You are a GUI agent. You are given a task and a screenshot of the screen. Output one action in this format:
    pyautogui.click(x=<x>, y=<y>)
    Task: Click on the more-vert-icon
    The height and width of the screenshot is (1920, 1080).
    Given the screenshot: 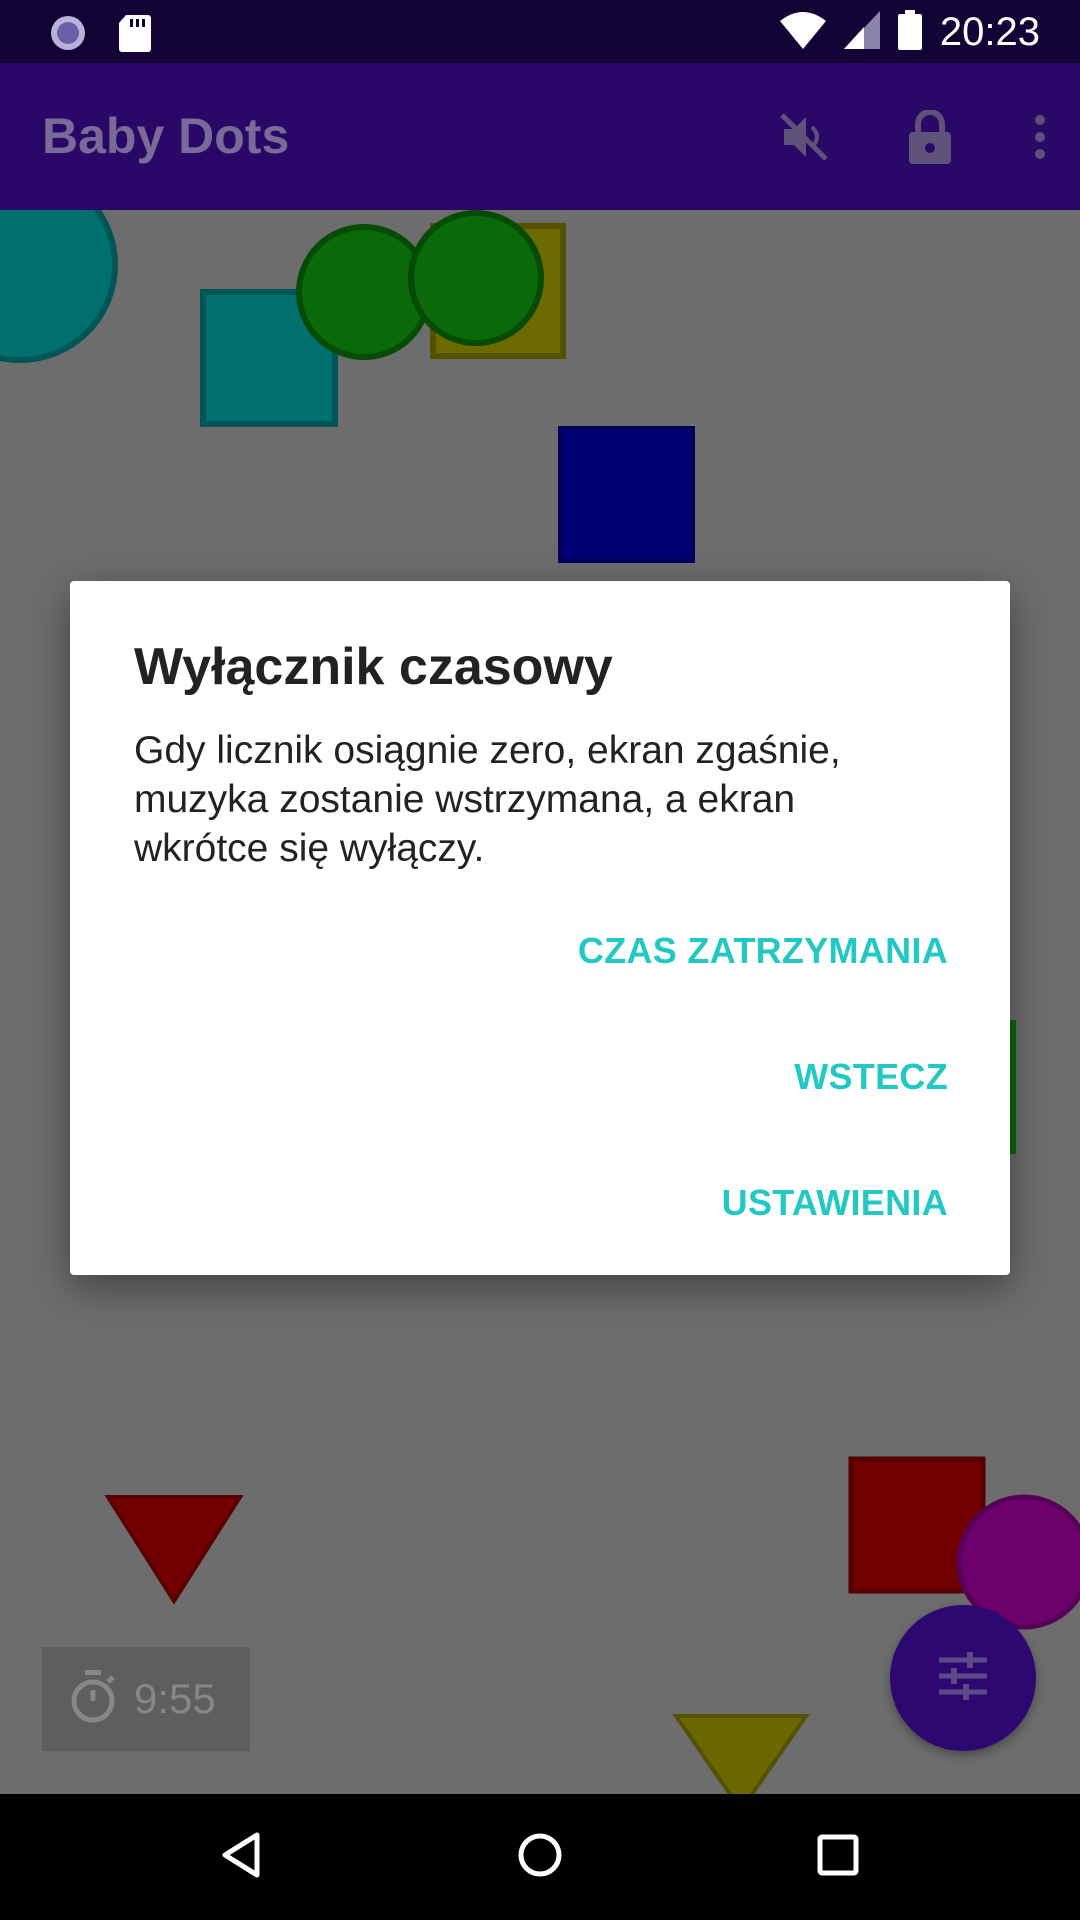 What is the action you would take?
    pyautogui.click(x=1040, y=139)
    